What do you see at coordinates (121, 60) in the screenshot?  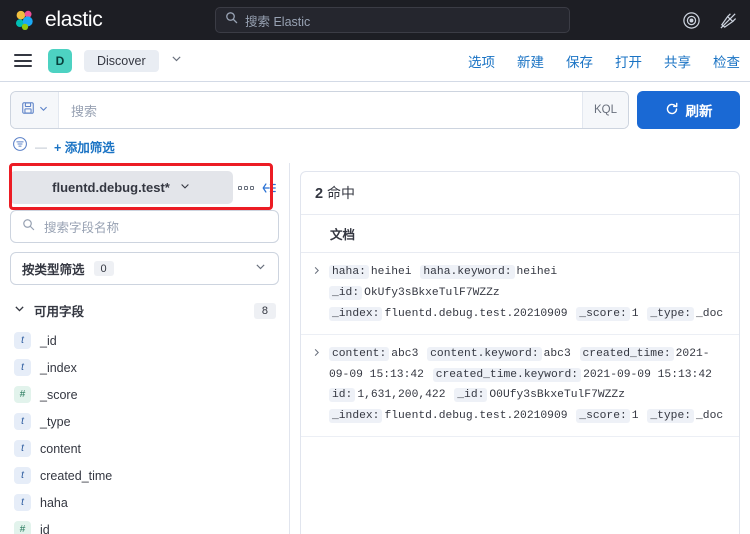 I see `app-name-pill: Discover` at bounding box center [121, 60].